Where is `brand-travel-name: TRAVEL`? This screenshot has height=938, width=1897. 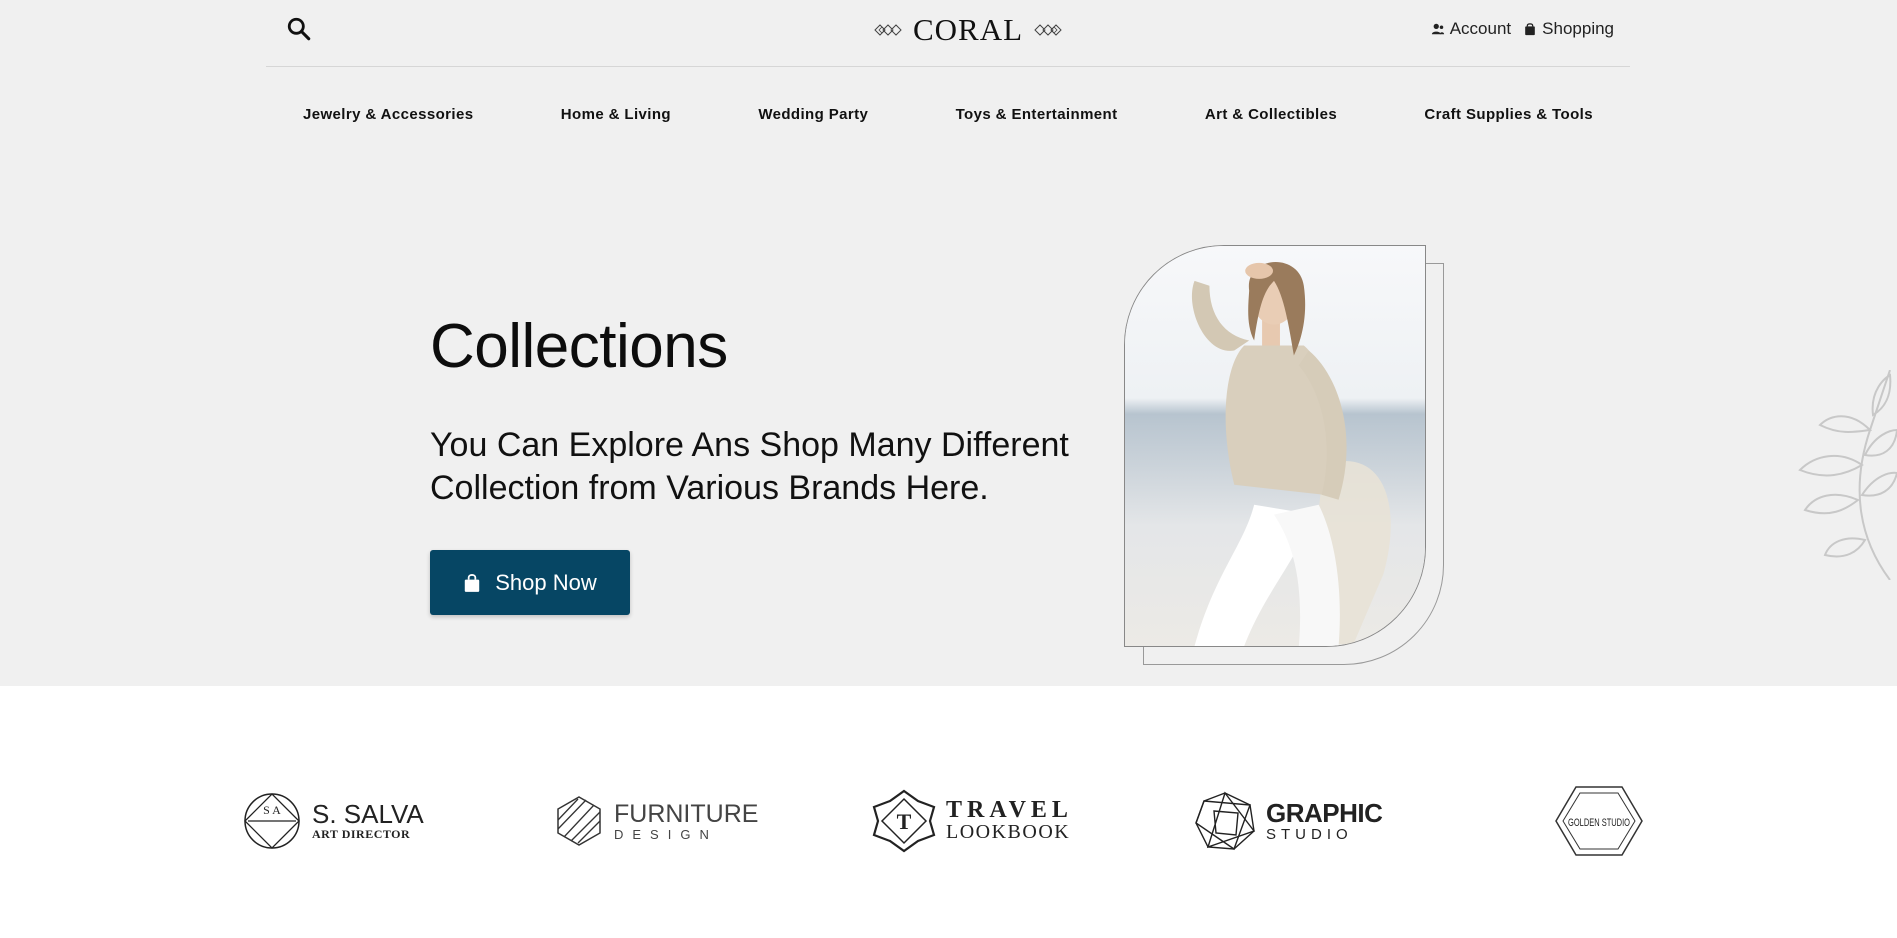 brand-travel-name: TRAVEL is located at coordinates (1009, 809).